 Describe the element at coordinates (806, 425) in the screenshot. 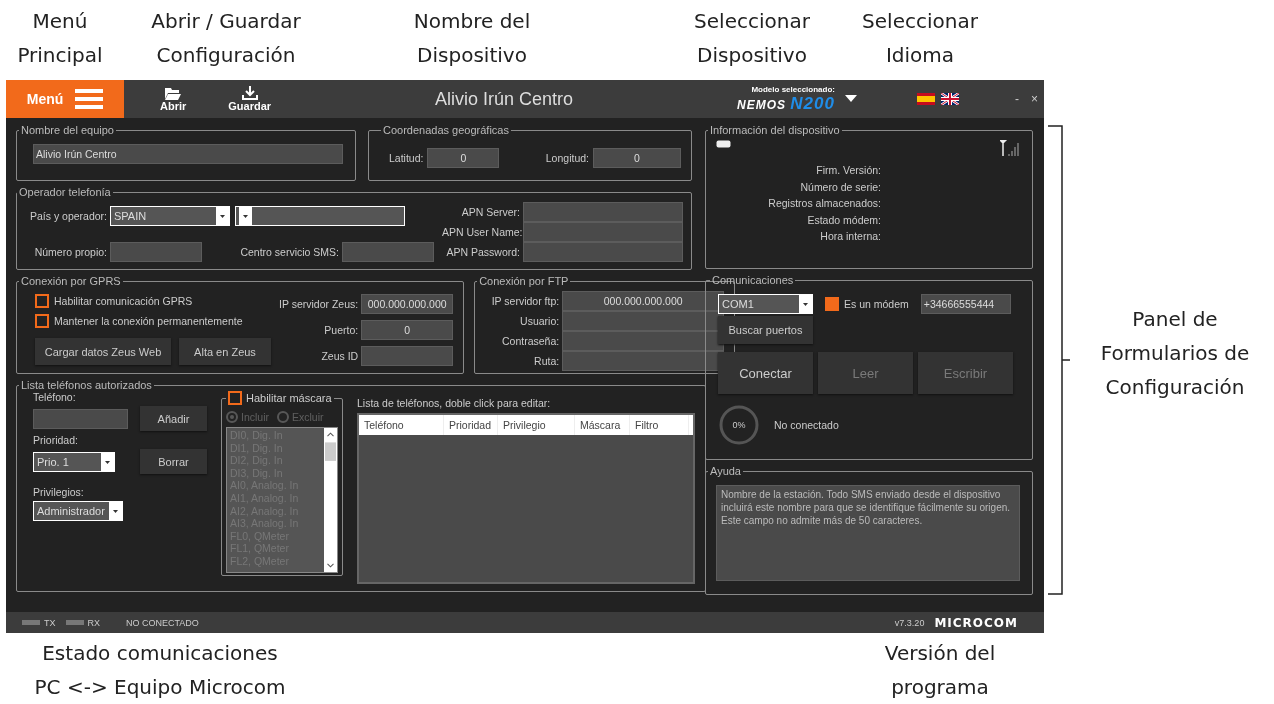

I see `connection-status: No conectado` at that location.